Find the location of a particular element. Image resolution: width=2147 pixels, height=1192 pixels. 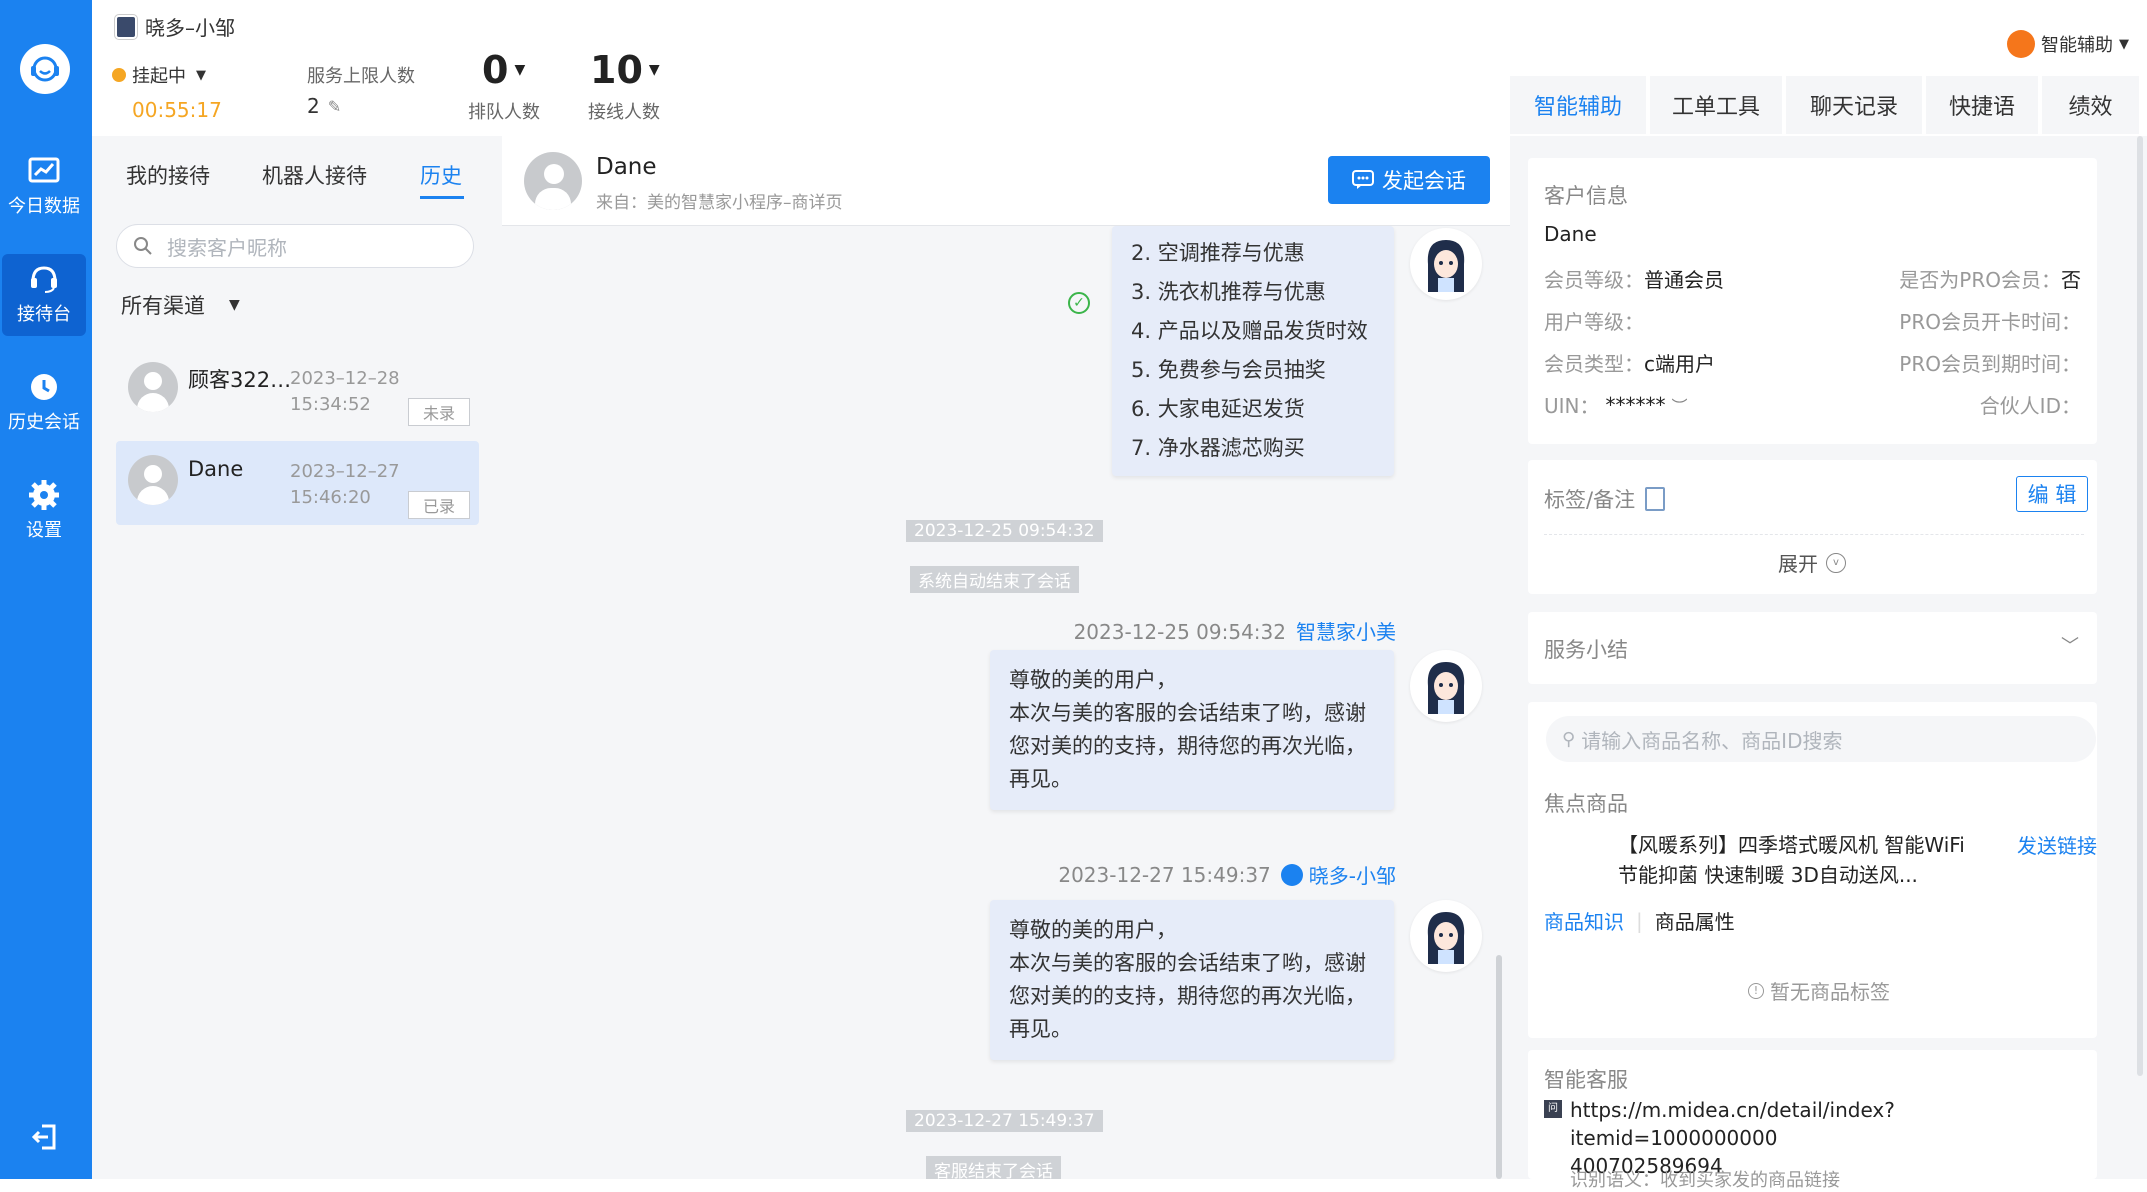

empty-tags-state: ! 暂无商品标签 is located at coordinates (1819, 990).